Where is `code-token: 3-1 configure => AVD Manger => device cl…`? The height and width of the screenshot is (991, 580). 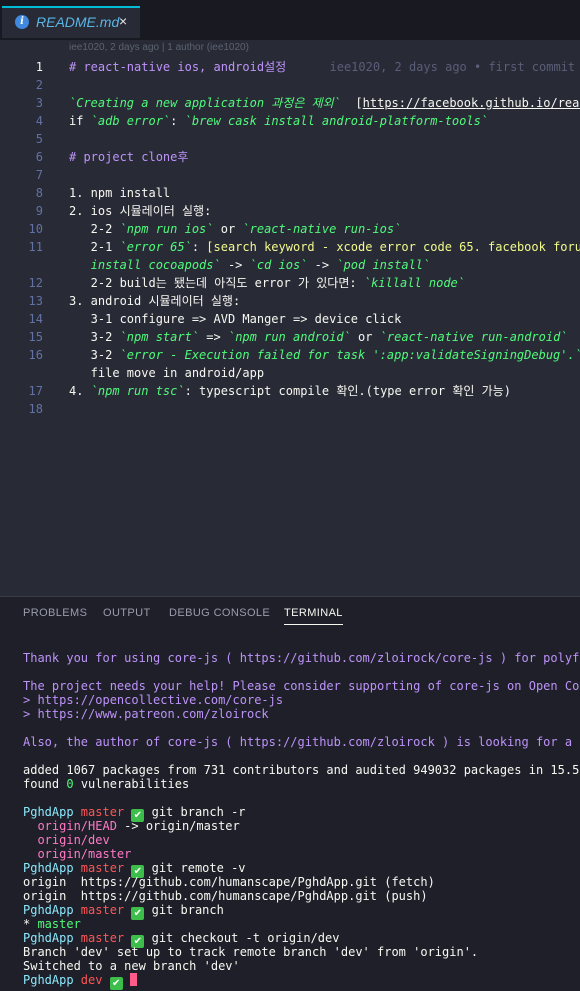
code-token: 3-1 configure => AVD Manger => device cl… is located at coordinates (235, 319).